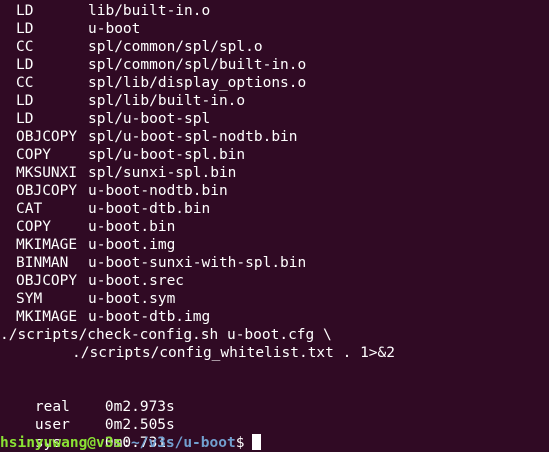  Describe the element at coordinates (175, 47) in the screenshot. I see `build-target: spl/common/spl/spl.o` at that location.